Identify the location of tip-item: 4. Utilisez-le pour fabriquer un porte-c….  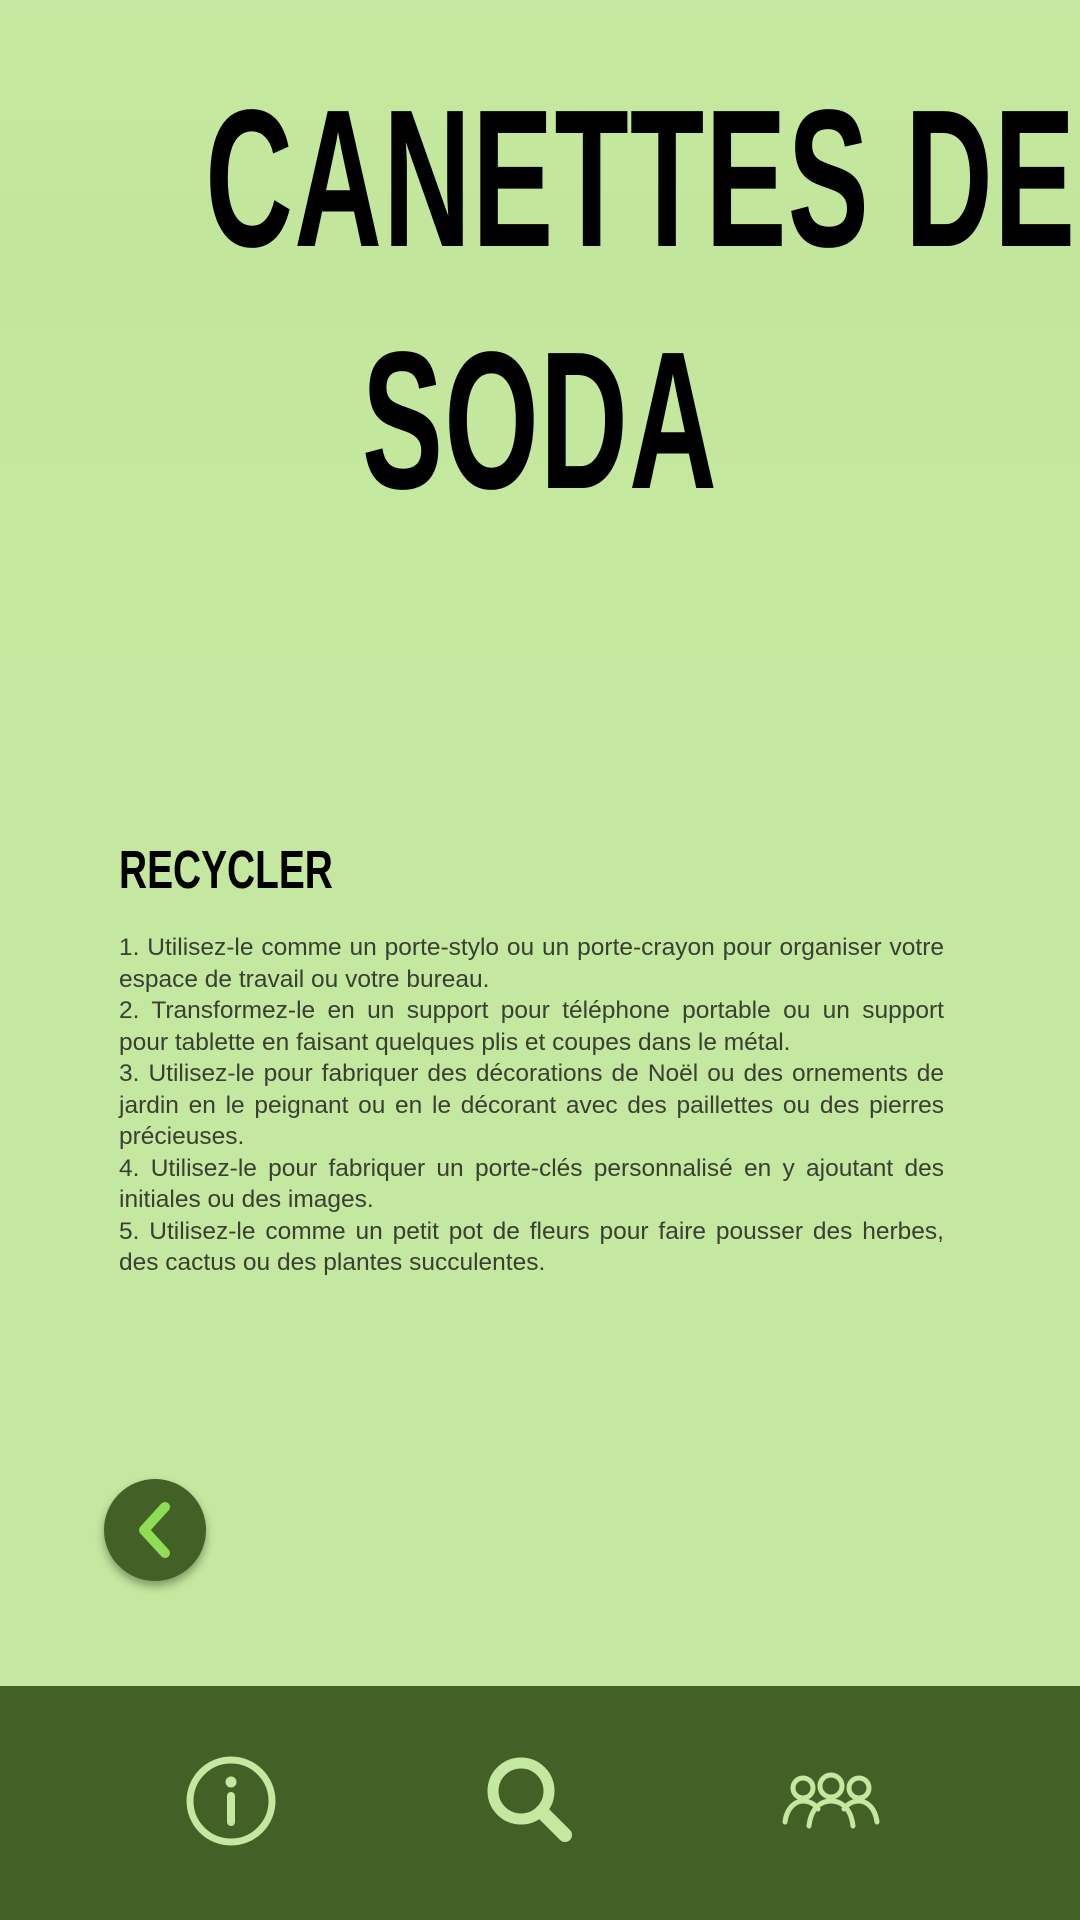
(531, 1184).